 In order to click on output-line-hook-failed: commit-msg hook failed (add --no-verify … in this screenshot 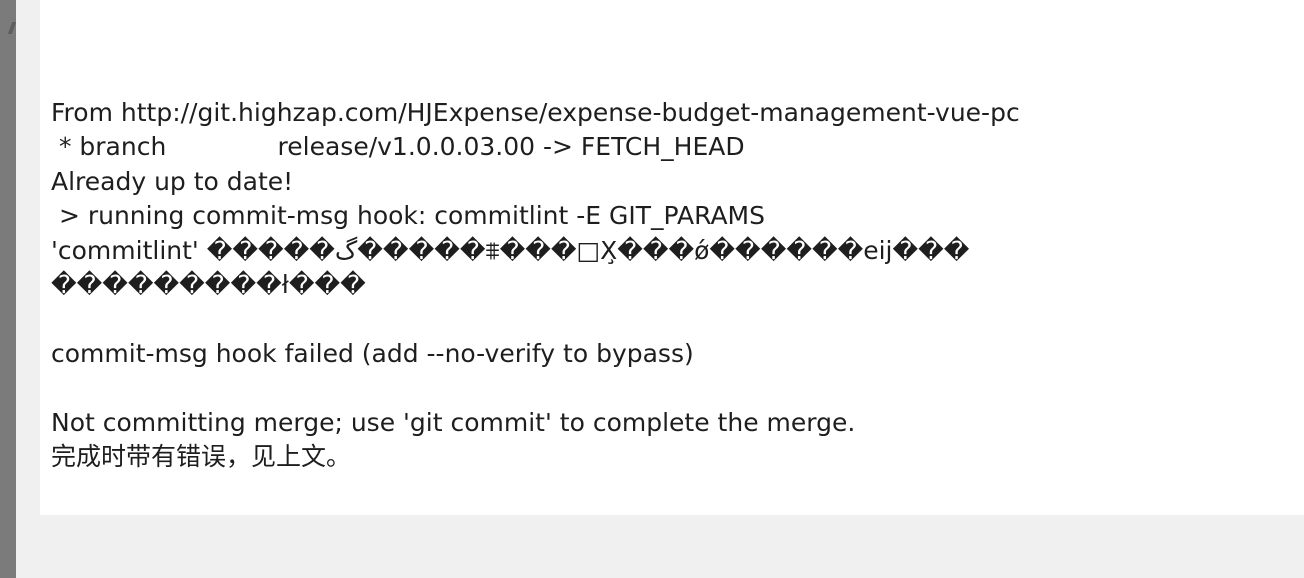, I will do `click(372, 353)`.